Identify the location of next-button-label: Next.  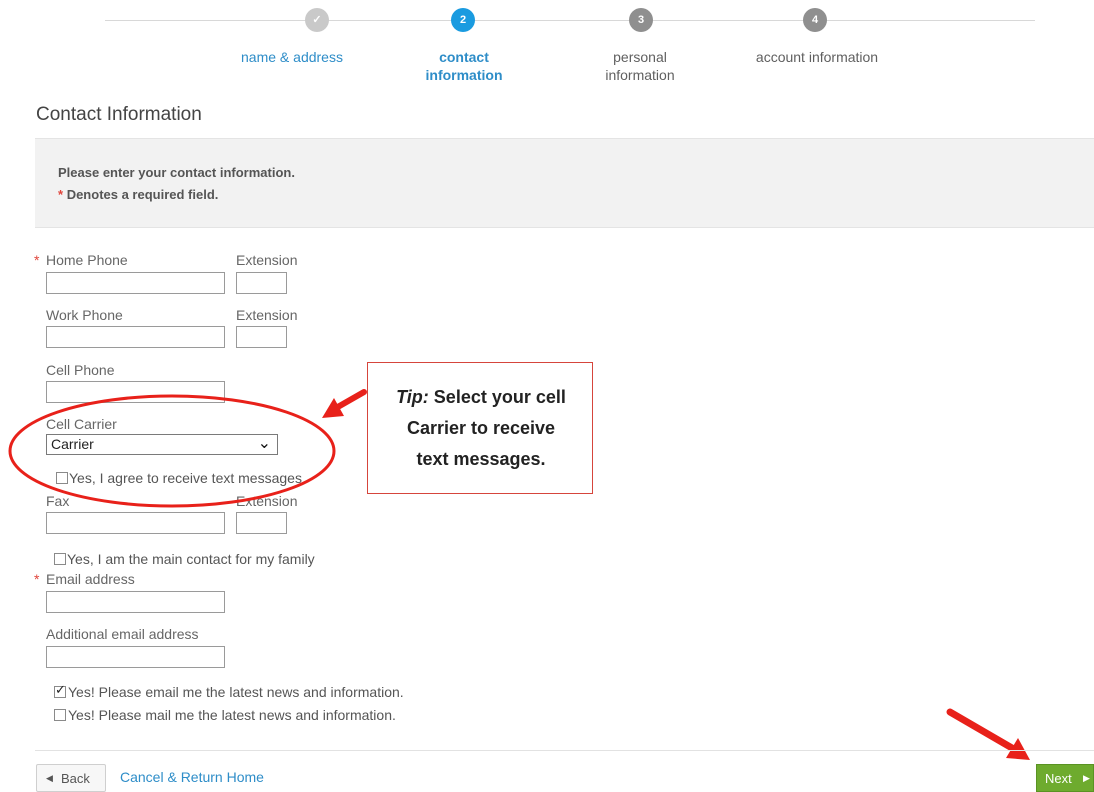
(1058, 778).